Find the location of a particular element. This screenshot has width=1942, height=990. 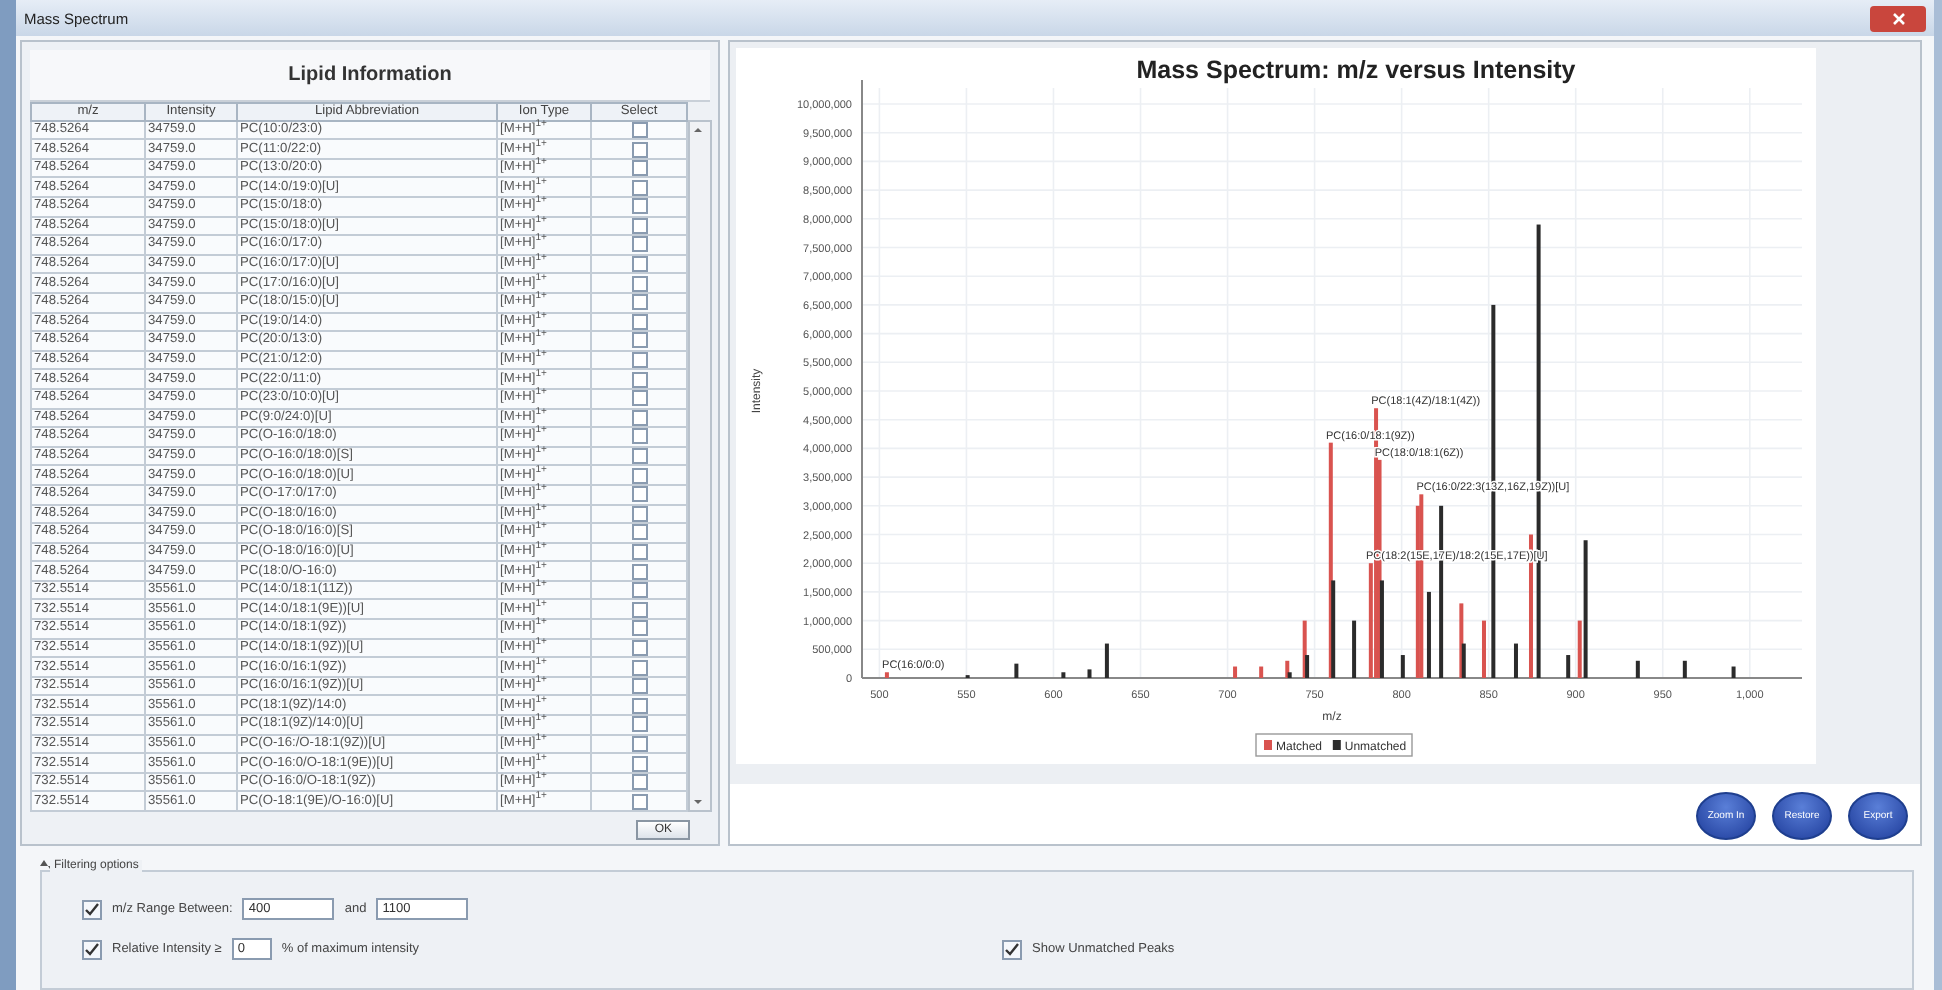

scroll-down-icon is located at coordinates (698, 802).